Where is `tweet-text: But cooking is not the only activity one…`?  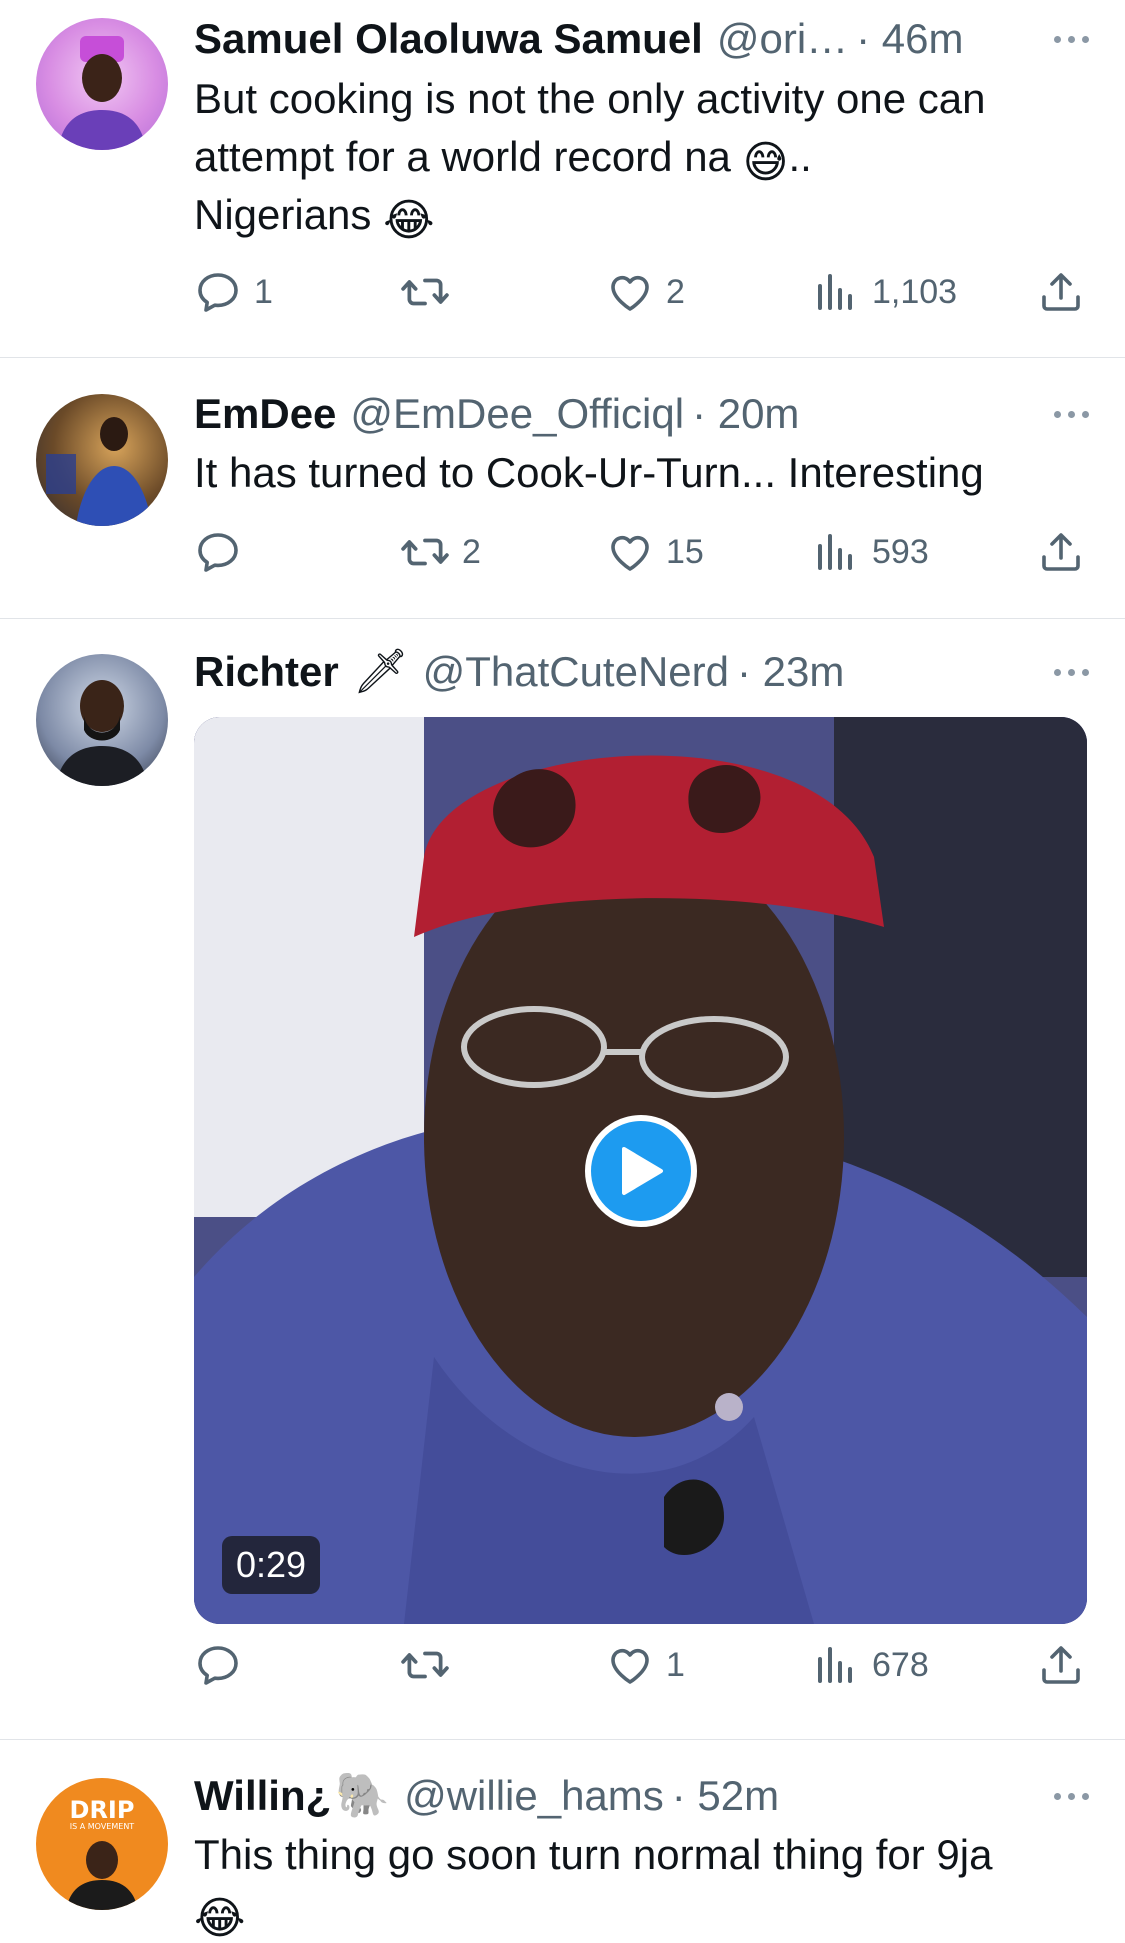
tweet-text: But cooking is not the only activity one… is located at coordinates (641, 157).